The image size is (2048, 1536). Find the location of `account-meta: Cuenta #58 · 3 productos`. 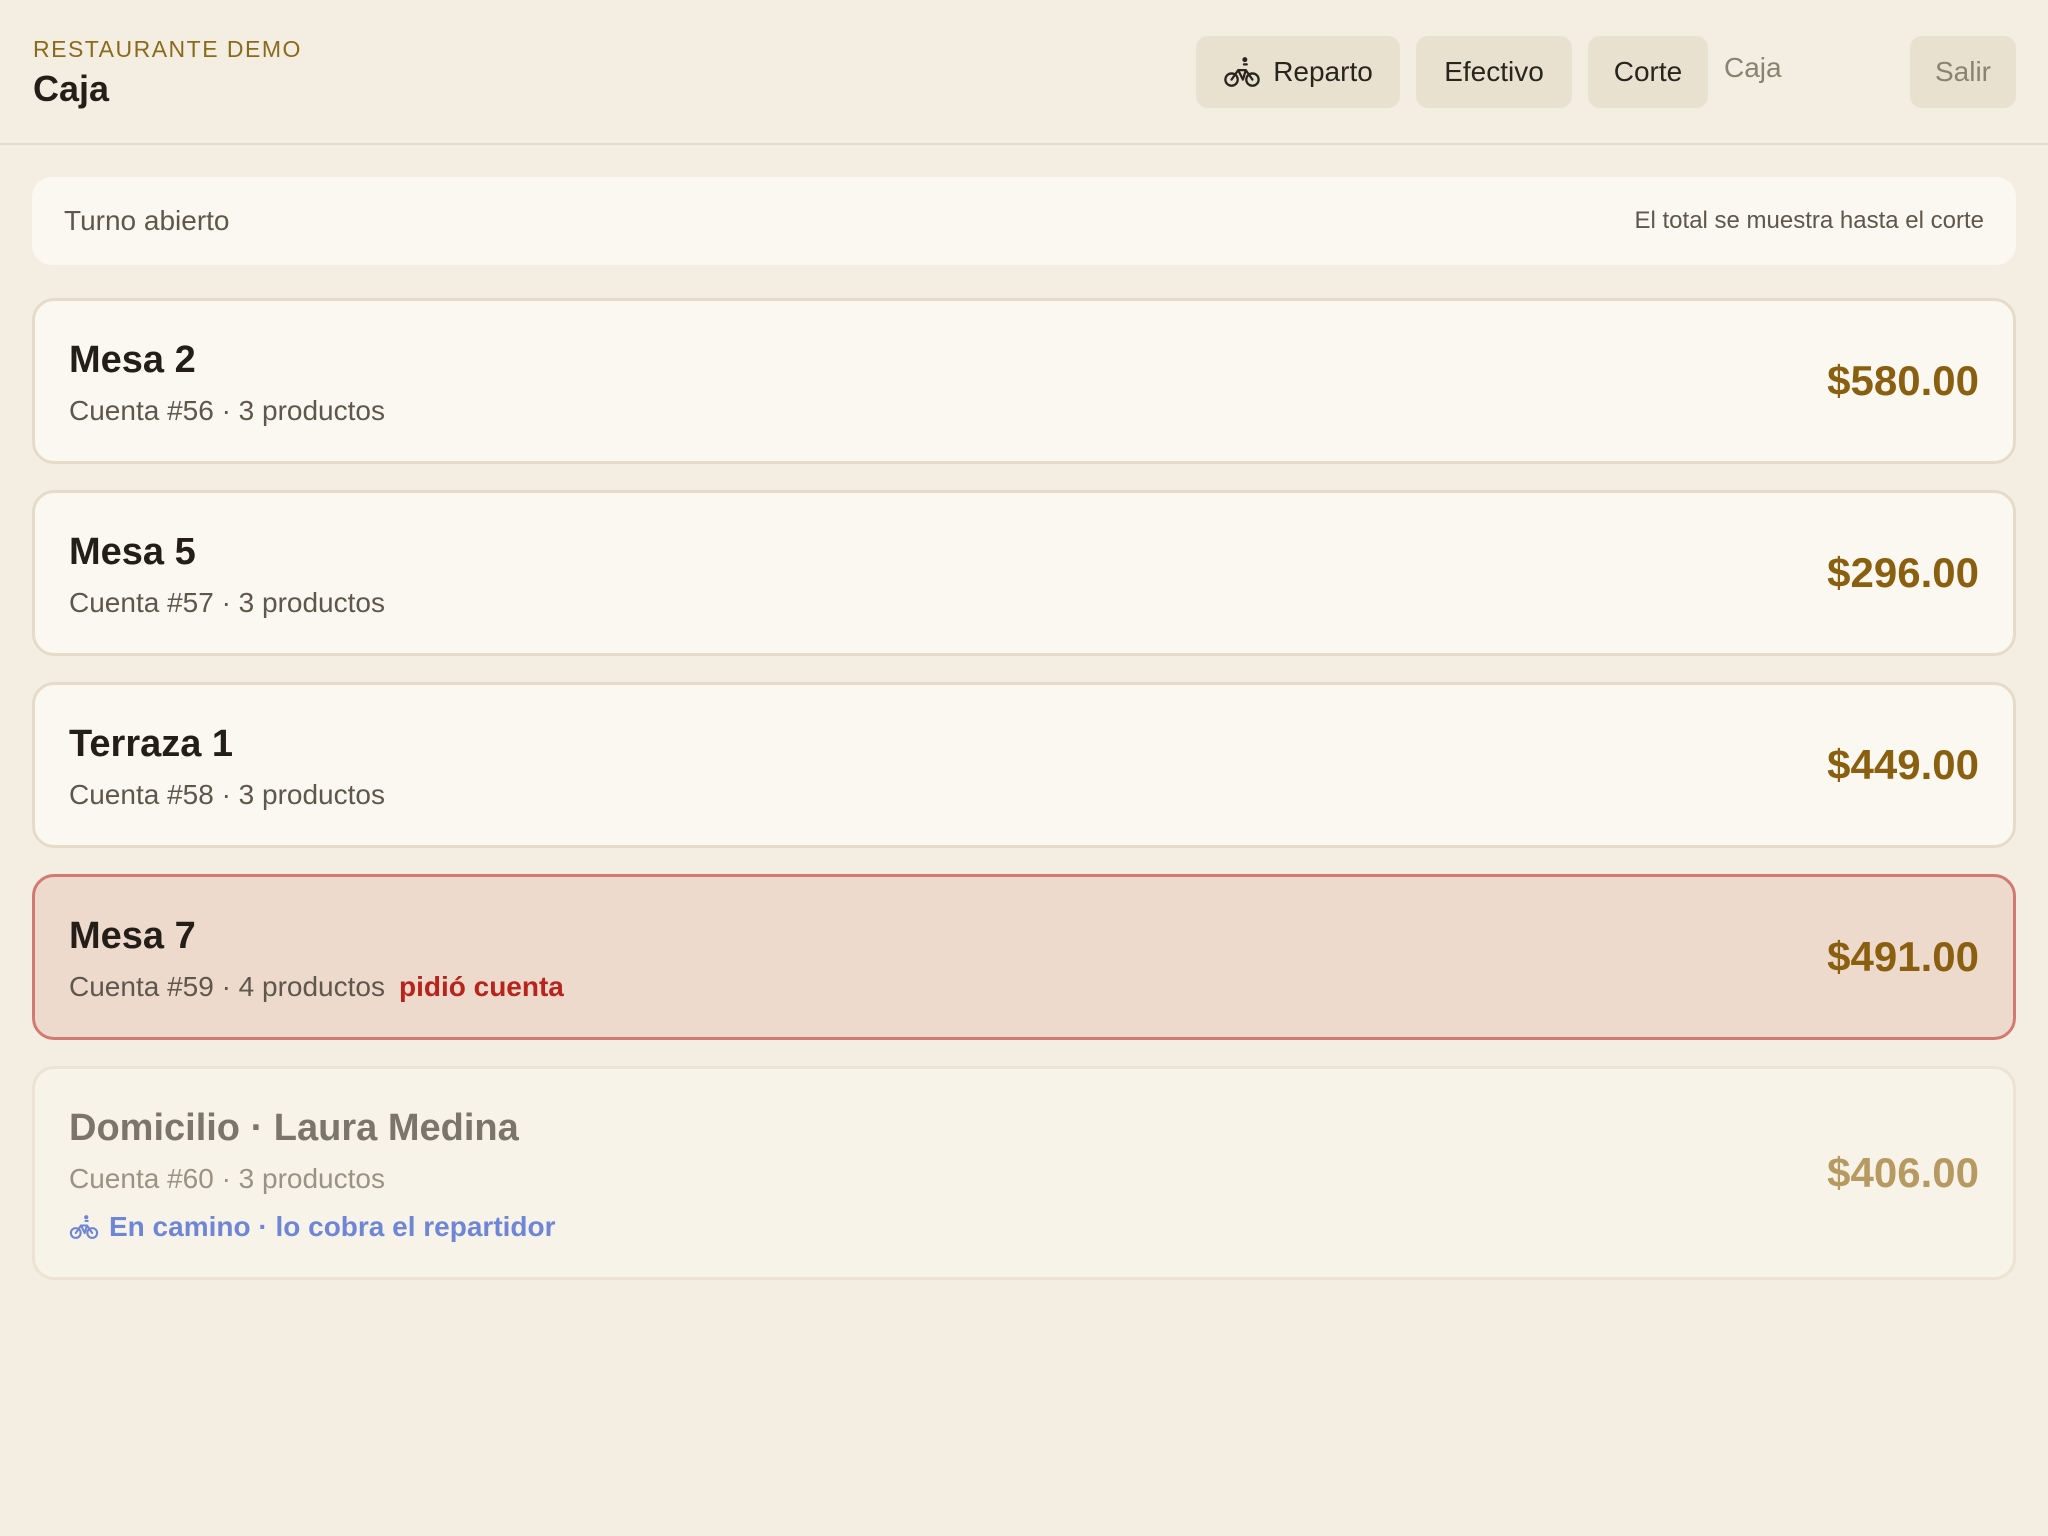

account-meta: Cuenta #58 · 3 productos is located at coordinates (227, 794).